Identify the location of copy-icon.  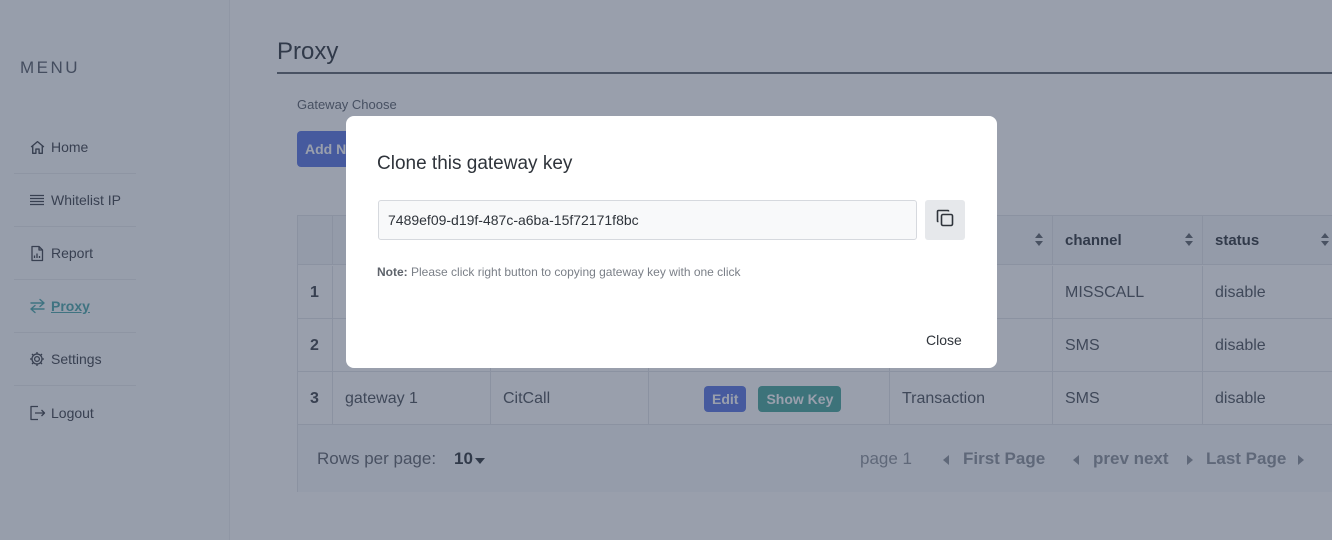
(945, 220).